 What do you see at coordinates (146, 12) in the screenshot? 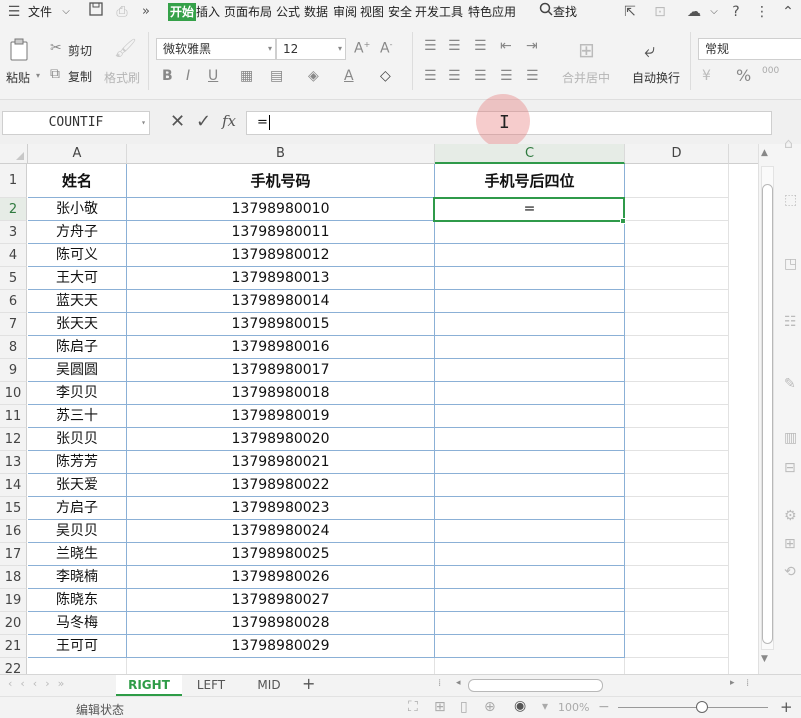
I see `more-arrows-icon: »` at bounding box center [146, 12].